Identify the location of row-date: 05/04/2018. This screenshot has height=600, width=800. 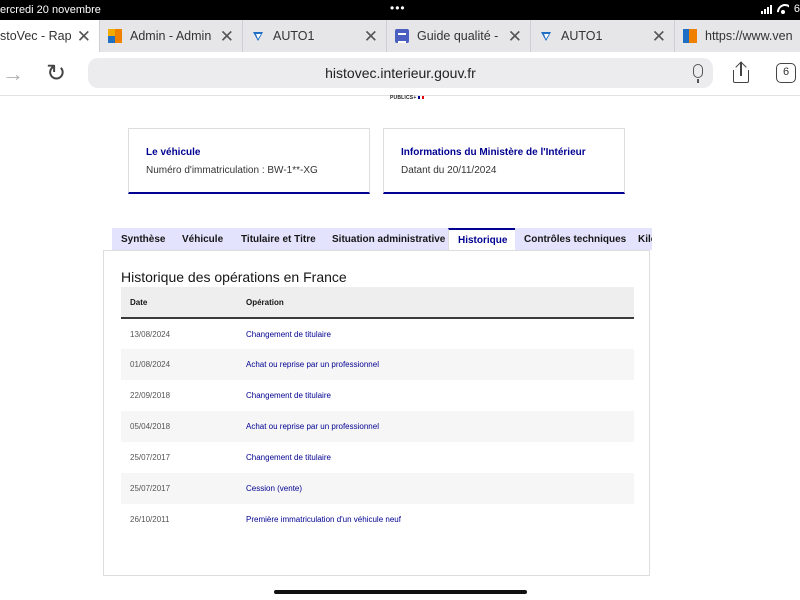
(183, 426).